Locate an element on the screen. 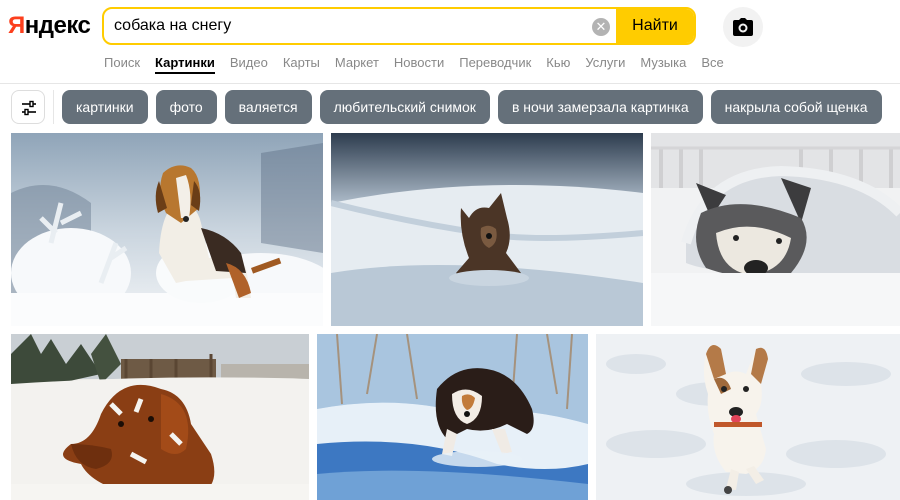 Image resolution: width=900 pixels, height=500 pixels. suggestion-chip: картинки is located at coordinates (105, 107).